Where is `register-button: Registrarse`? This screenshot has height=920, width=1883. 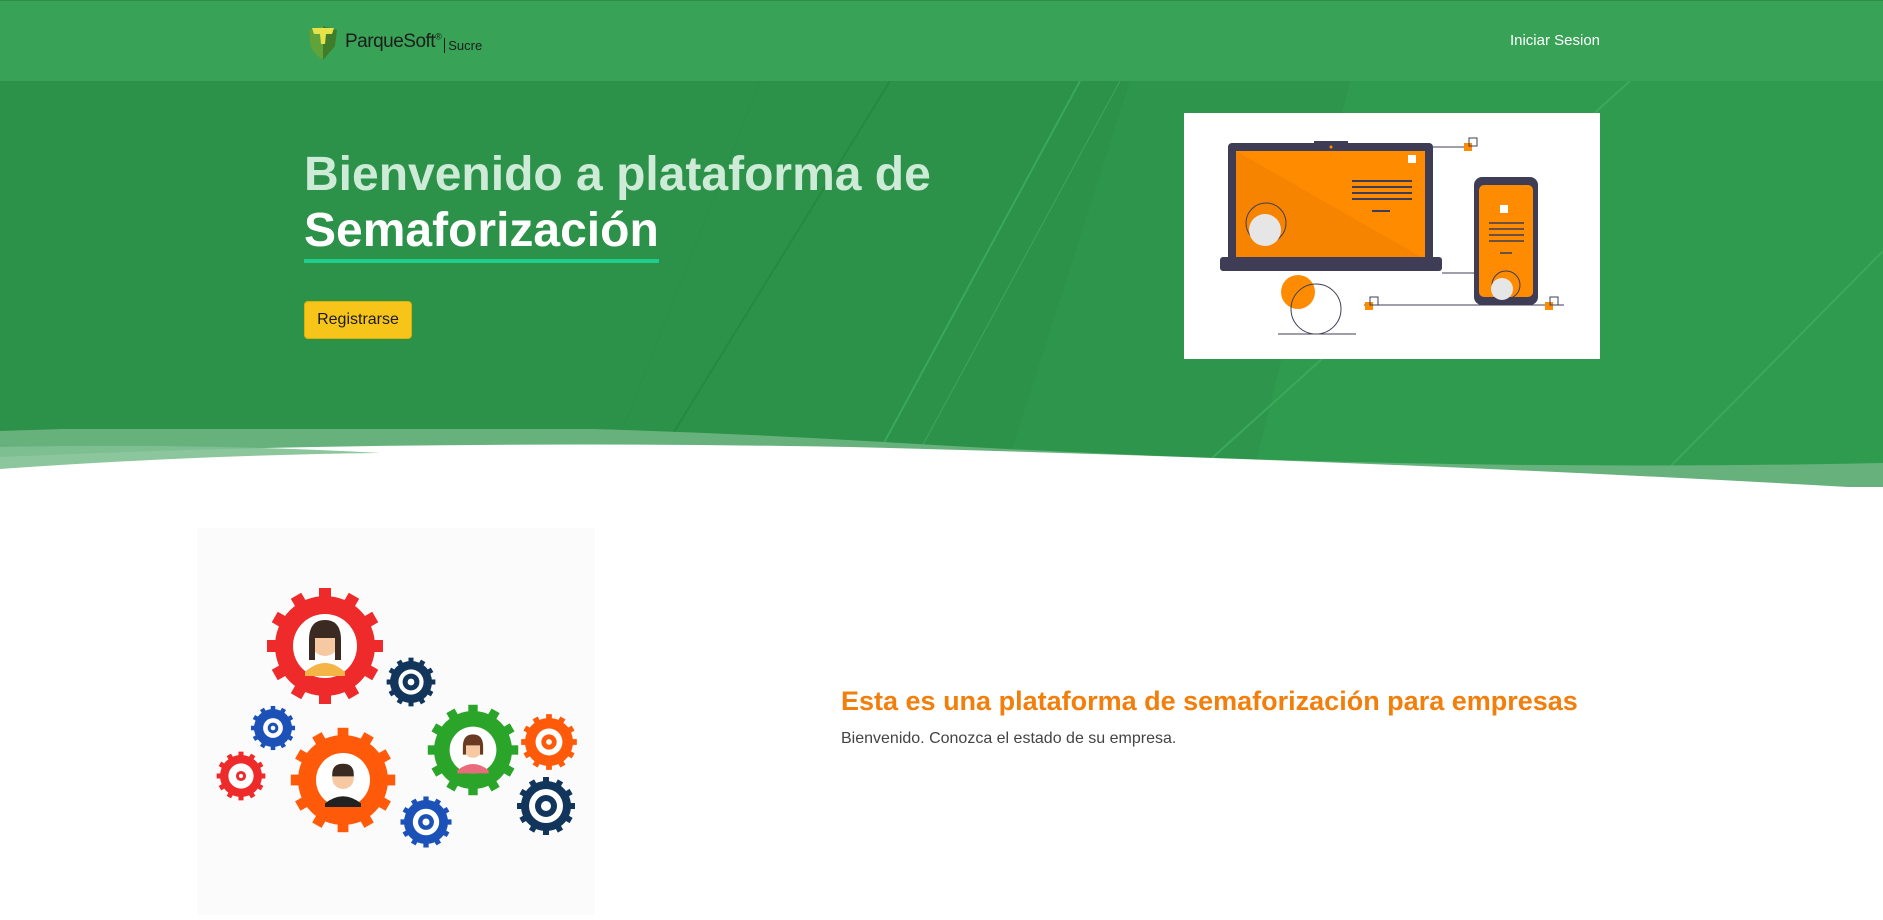
register-button: Registrarse is located at coordinates (358, 320).